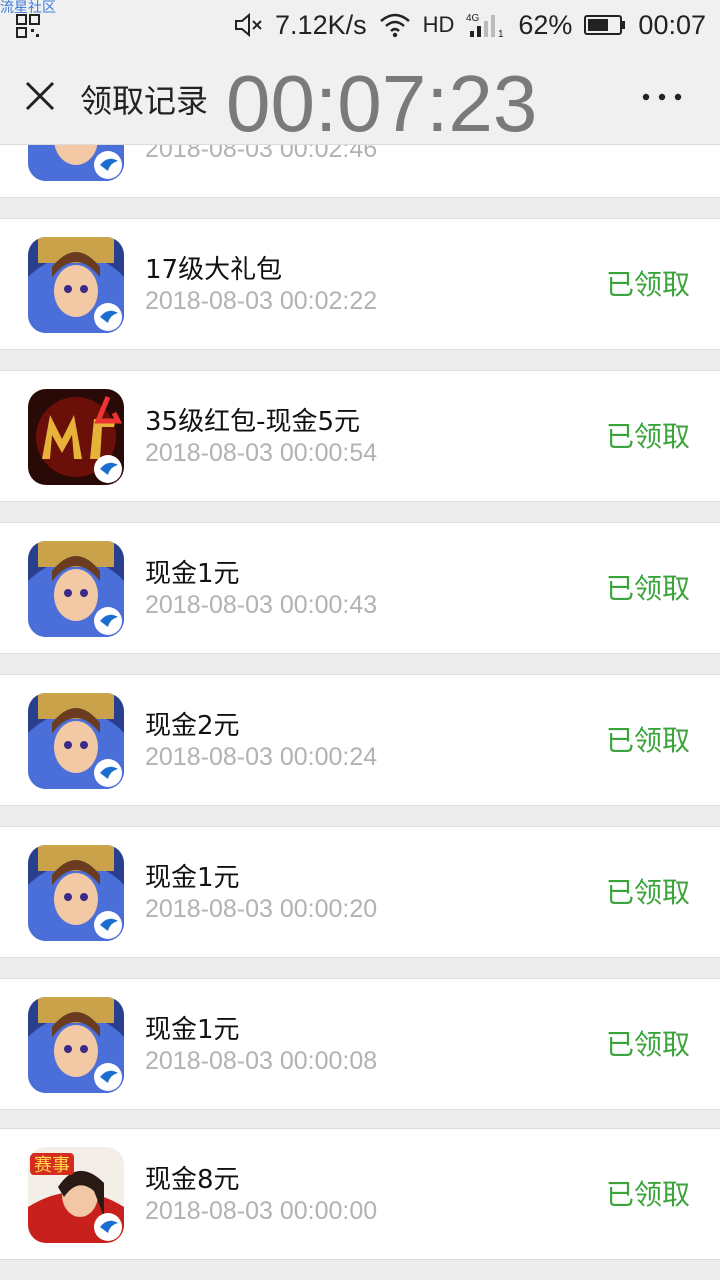 The width and height of the screenshot is (720, 1280). What do you see at coordinates (28, 26) in the screenshot?
I see `qr-code-icon` at bounding box center [28, 26].